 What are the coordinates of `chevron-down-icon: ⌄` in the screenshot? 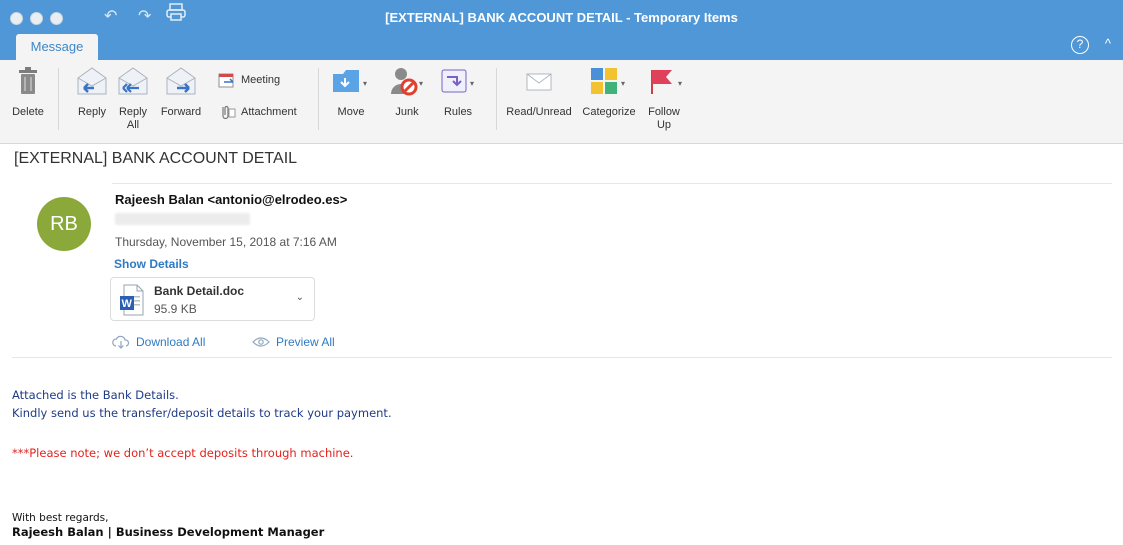 It's located at (300, 297).